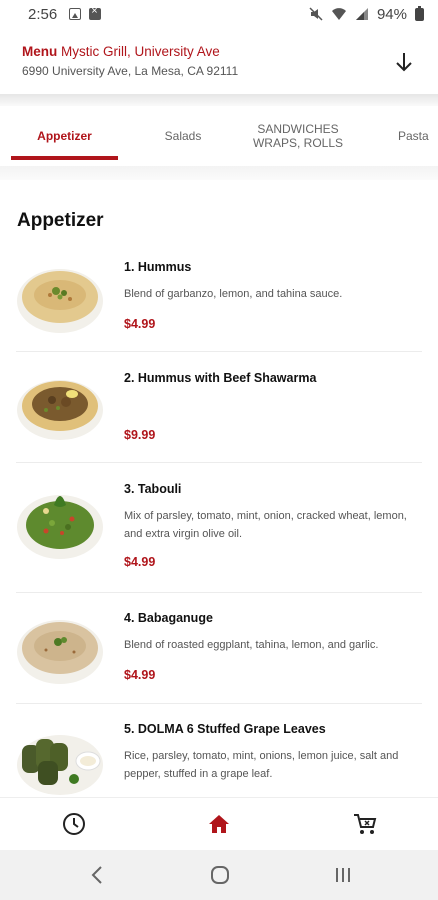 The width and height of the screenshot is (438, 900). Describe the element at coordinates (419, 13) in the screenshot. I see `battery-icon` at that location.